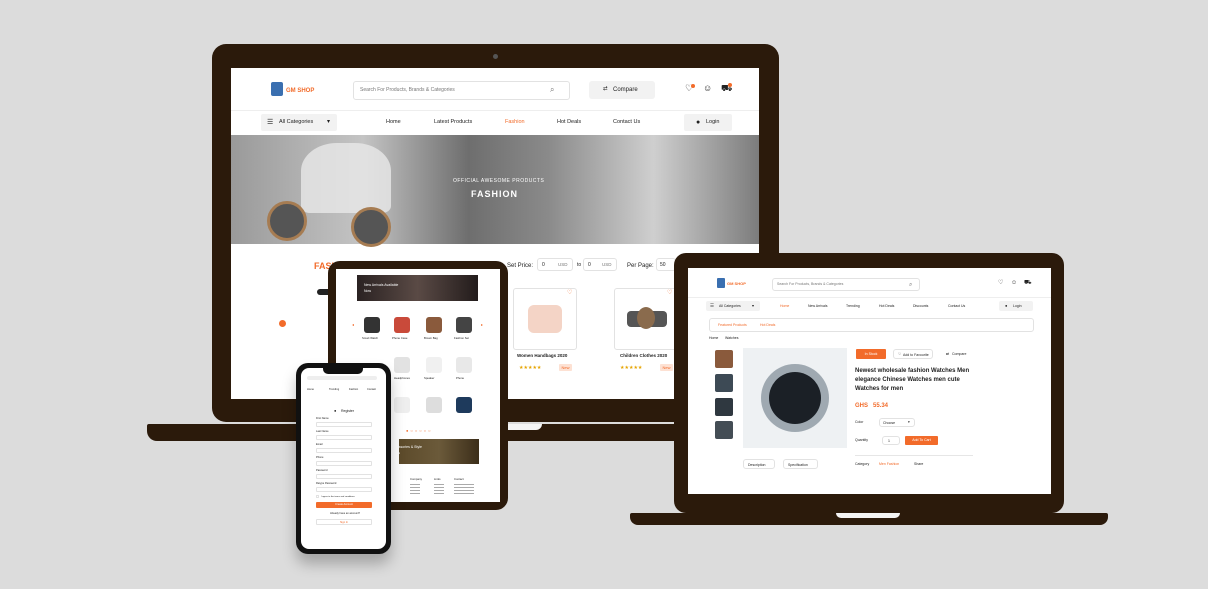 The image size is (1208, 589). I want to click on tab-specification: Specification, so click(800, 464).